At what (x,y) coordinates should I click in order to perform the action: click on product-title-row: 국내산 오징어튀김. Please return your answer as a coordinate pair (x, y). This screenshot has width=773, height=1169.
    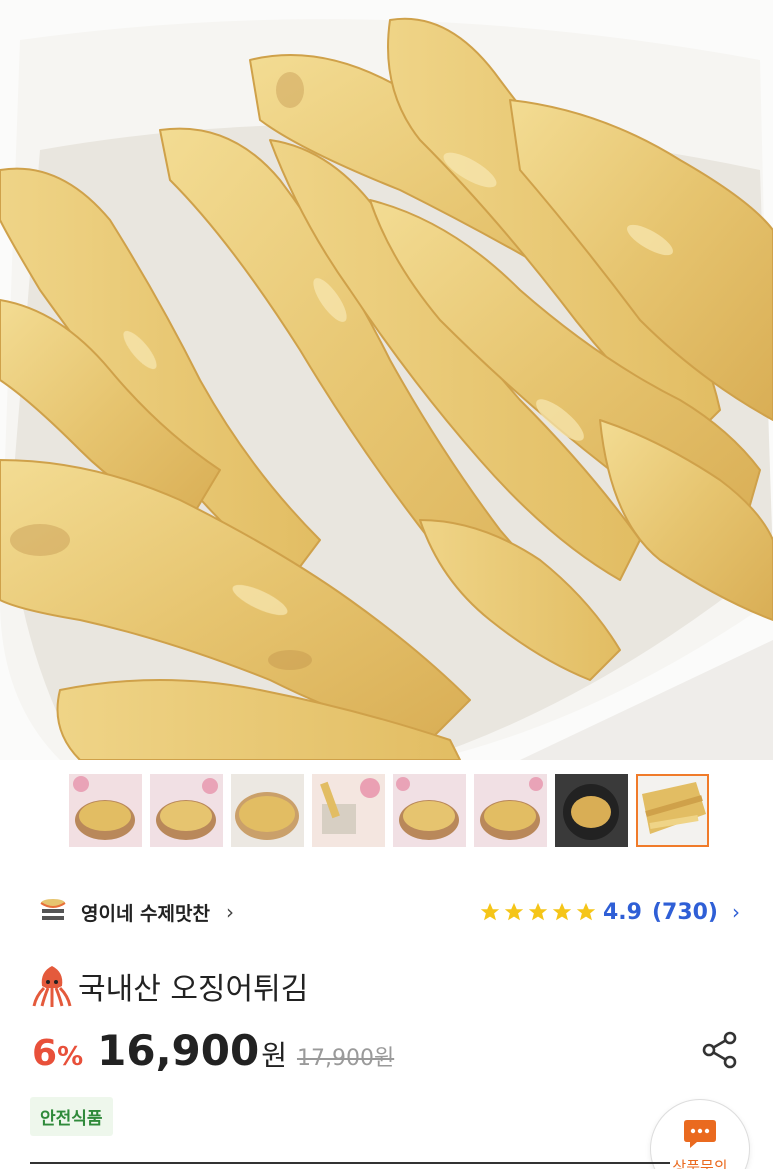
    Looking at the image, I should click on (170, 986).